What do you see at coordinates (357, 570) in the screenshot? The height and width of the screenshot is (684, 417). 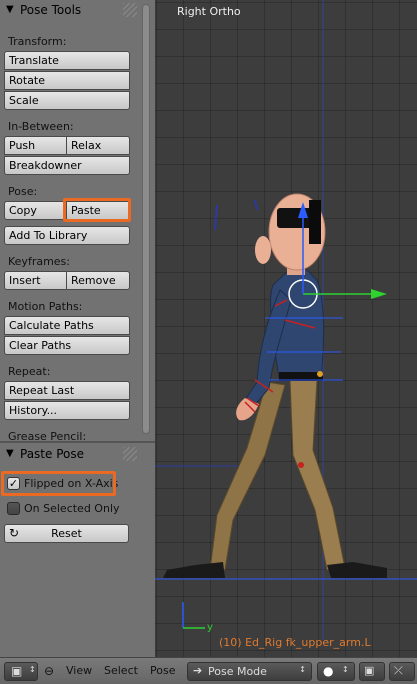 I see `front-shoe` at bounding box center [357, 570].